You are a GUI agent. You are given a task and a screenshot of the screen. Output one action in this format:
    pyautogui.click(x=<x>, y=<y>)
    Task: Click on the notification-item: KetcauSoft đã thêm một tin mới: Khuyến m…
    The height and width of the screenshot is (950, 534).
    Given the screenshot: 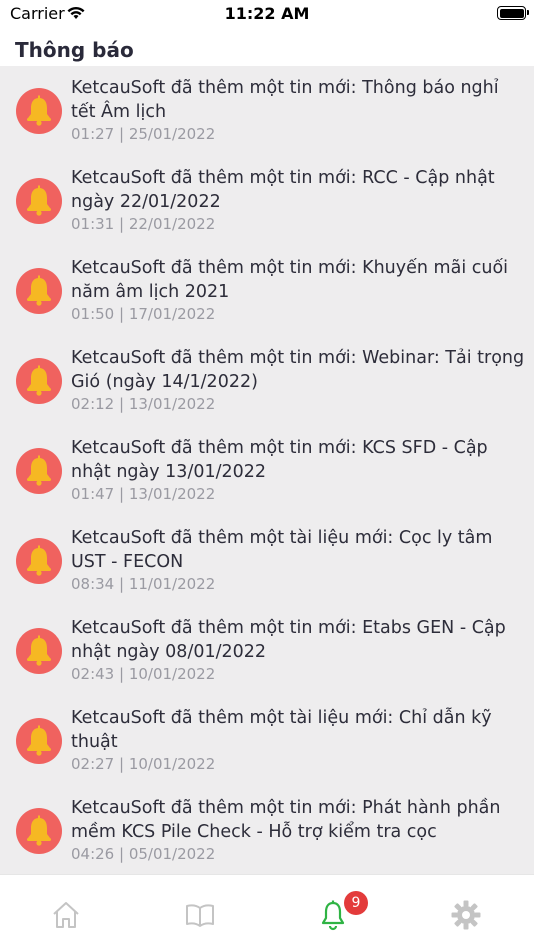 What is the action you would take?
    pyautogui.click(x=267, y=291)
    